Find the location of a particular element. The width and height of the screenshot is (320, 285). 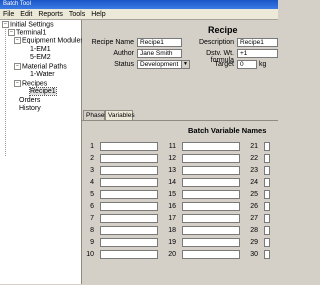

tree-node-recipe1: Recipe1 is located at coordinates (43, 91).